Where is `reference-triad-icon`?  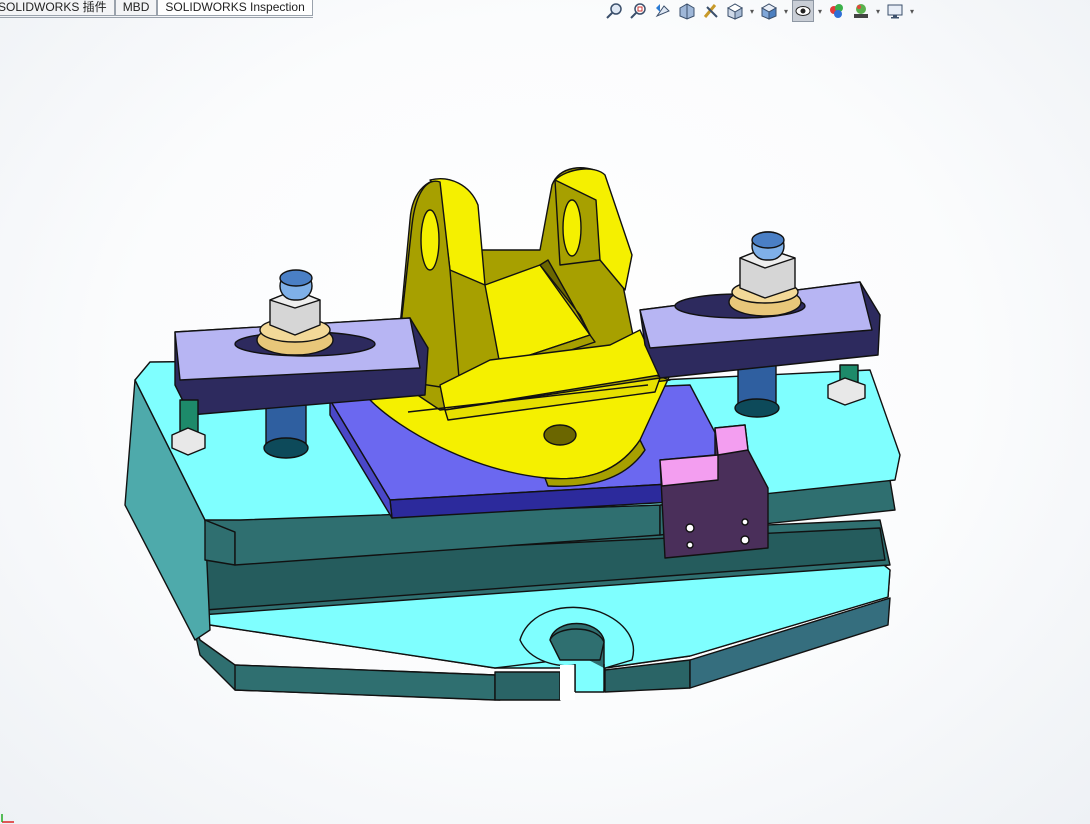
reference-triad-icon is located at coordinates (7, 818).